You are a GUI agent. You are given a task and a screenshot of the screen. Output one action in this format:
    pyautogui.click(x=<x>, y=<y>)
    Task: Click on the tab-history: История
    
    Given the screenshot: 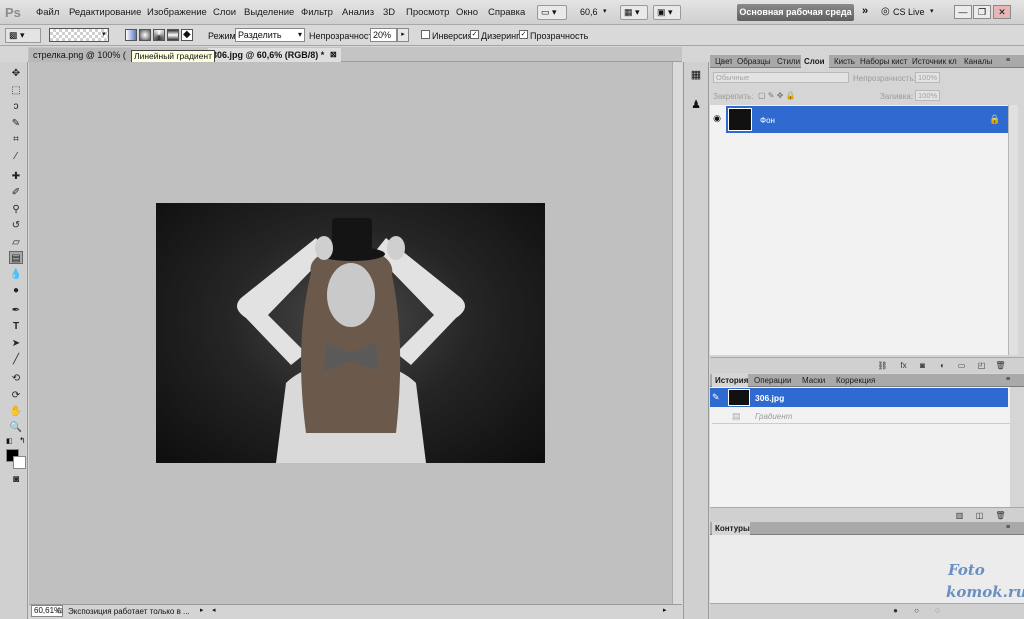 What is the action you would take?
    pyautogui.click(x=730, y=380)
    